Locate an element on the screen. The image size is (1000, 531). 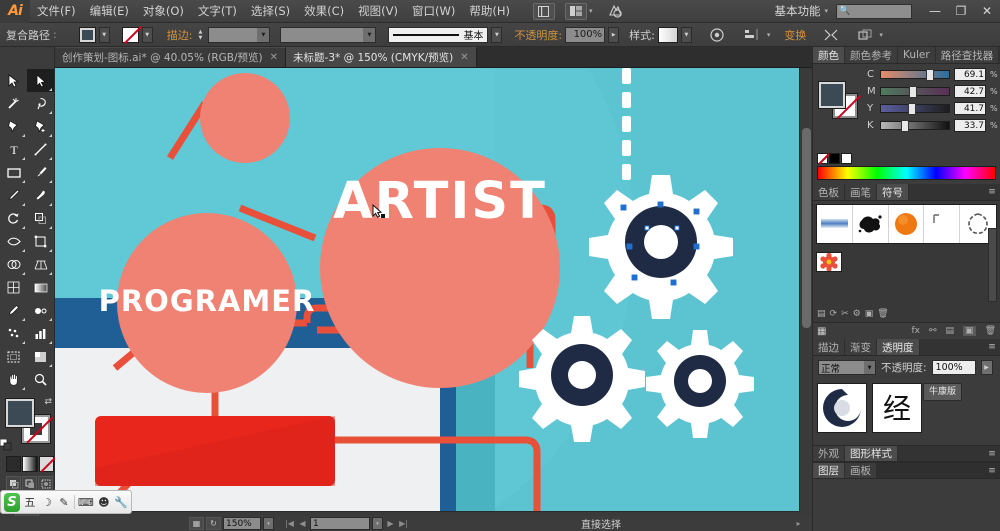
symbol-ink-splat is located at coordinates (870, 224).